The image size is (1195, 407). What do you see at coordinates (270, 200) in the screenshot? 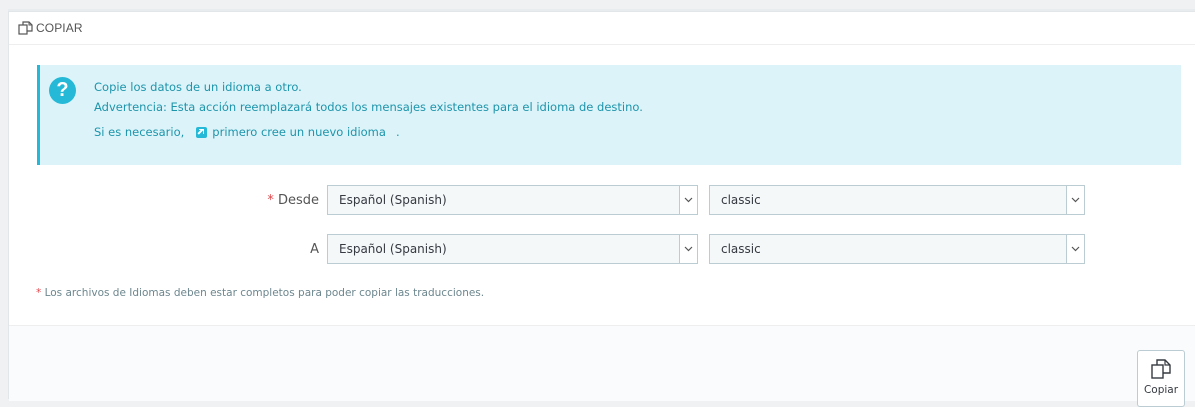
I see `required-mark: *` at bounding box center [270, 200].